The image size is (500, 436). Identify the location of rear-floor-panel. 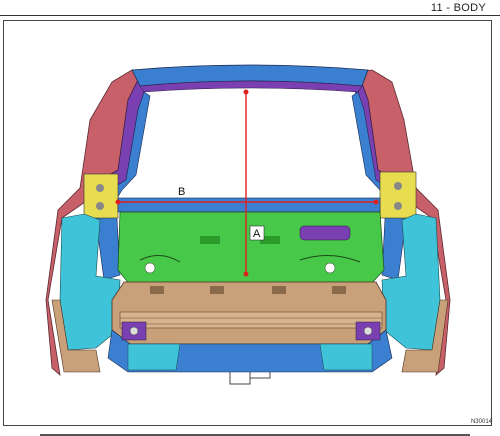
(251, 248).